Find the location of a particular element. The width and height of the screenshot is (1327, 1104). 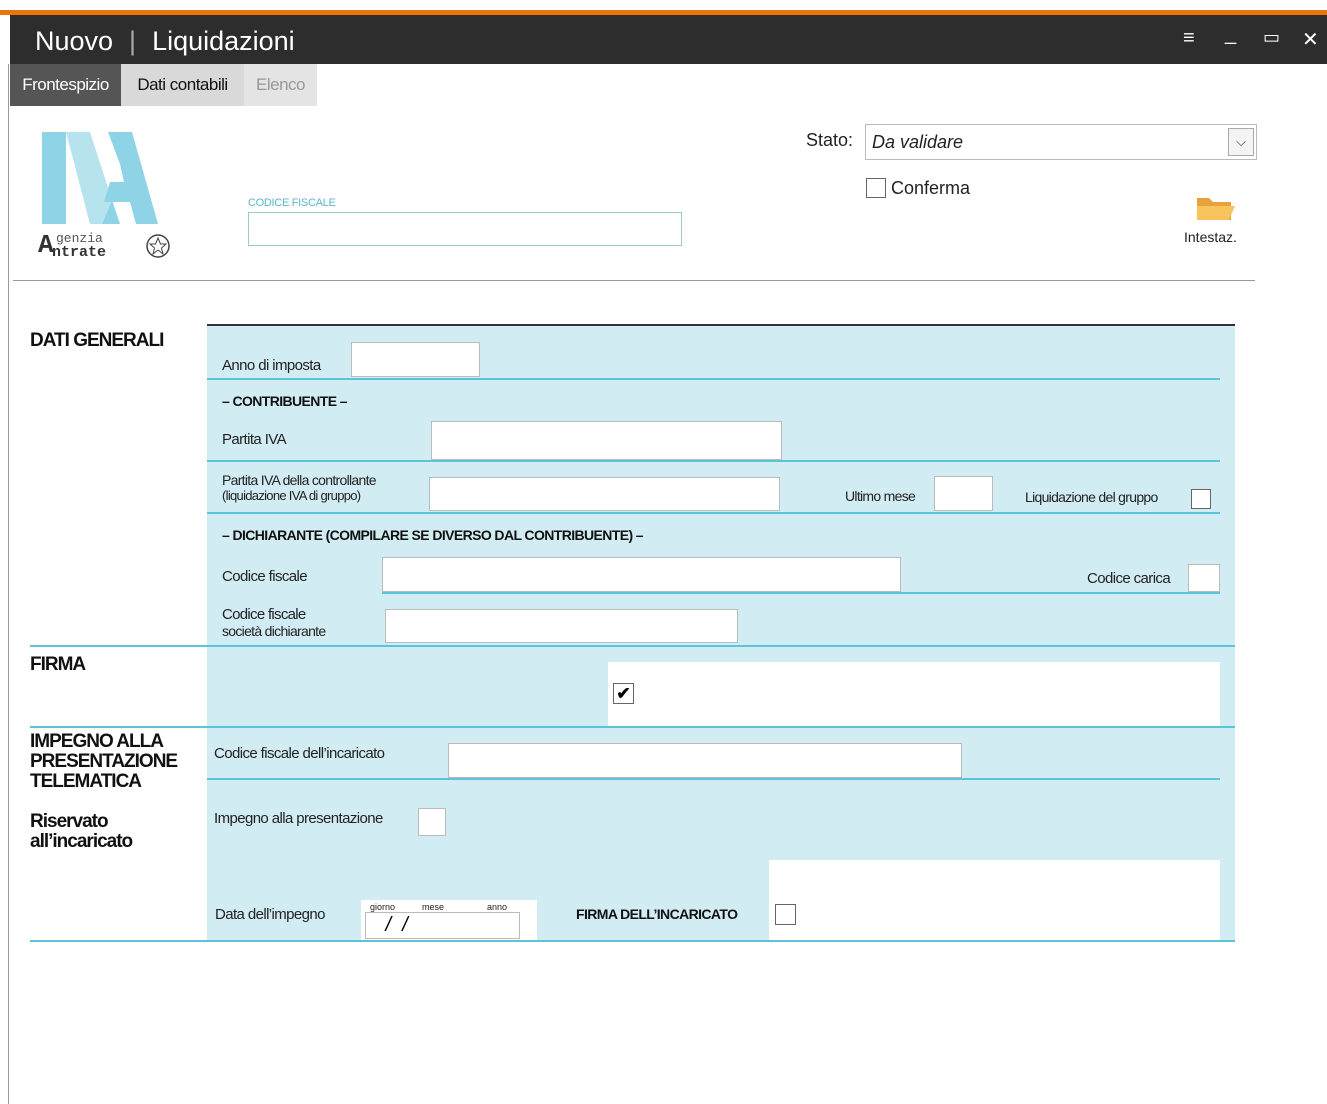

minimize-icon: _ is located at coordinates (1230, 34).